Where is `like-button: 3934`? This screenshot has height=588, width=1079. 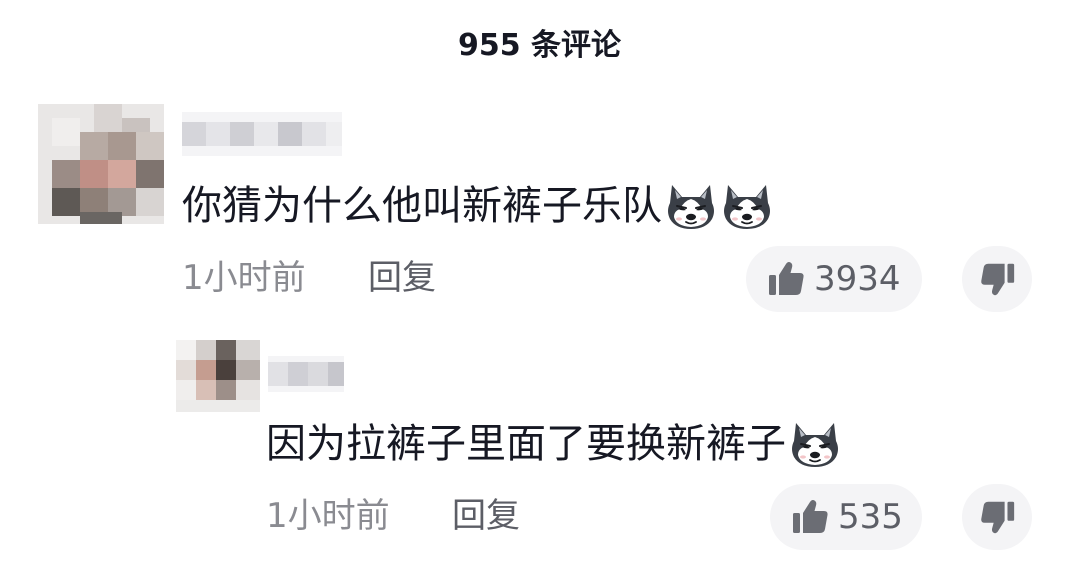
like-button: 3934 is located at coordinates (834, 279).